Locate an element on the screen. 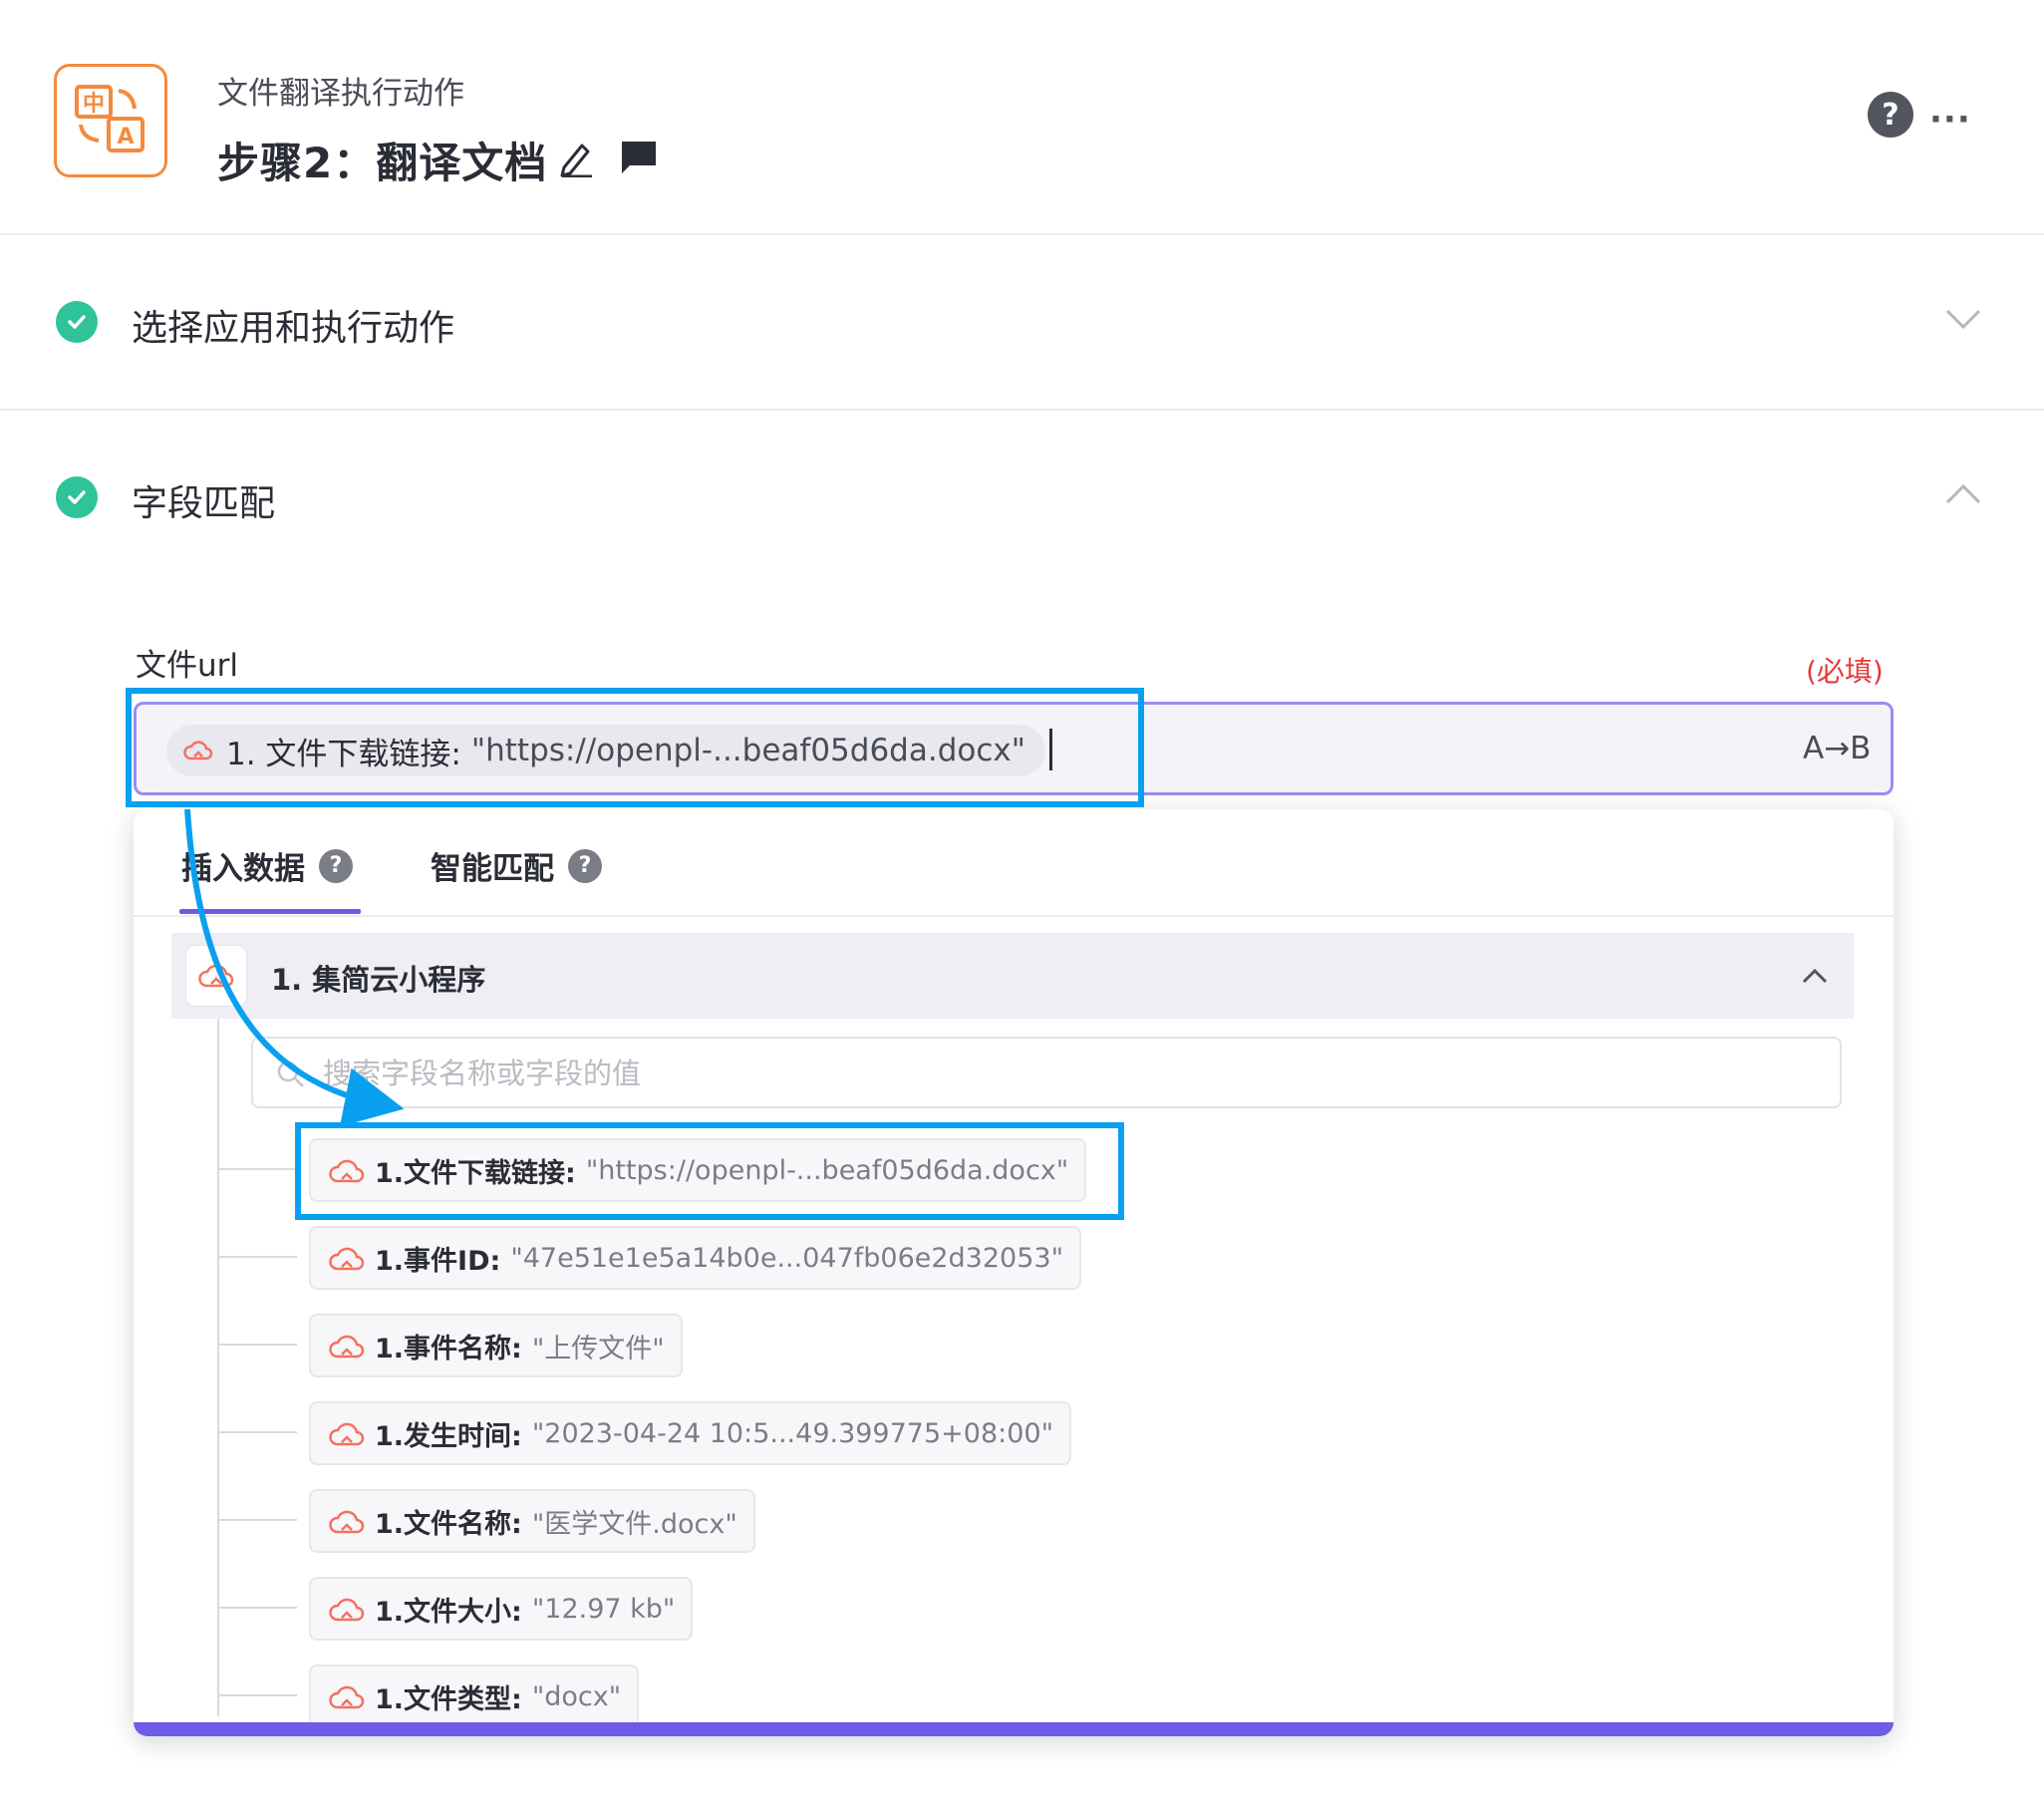  svg-text: A is located at coordinates (125, 137).